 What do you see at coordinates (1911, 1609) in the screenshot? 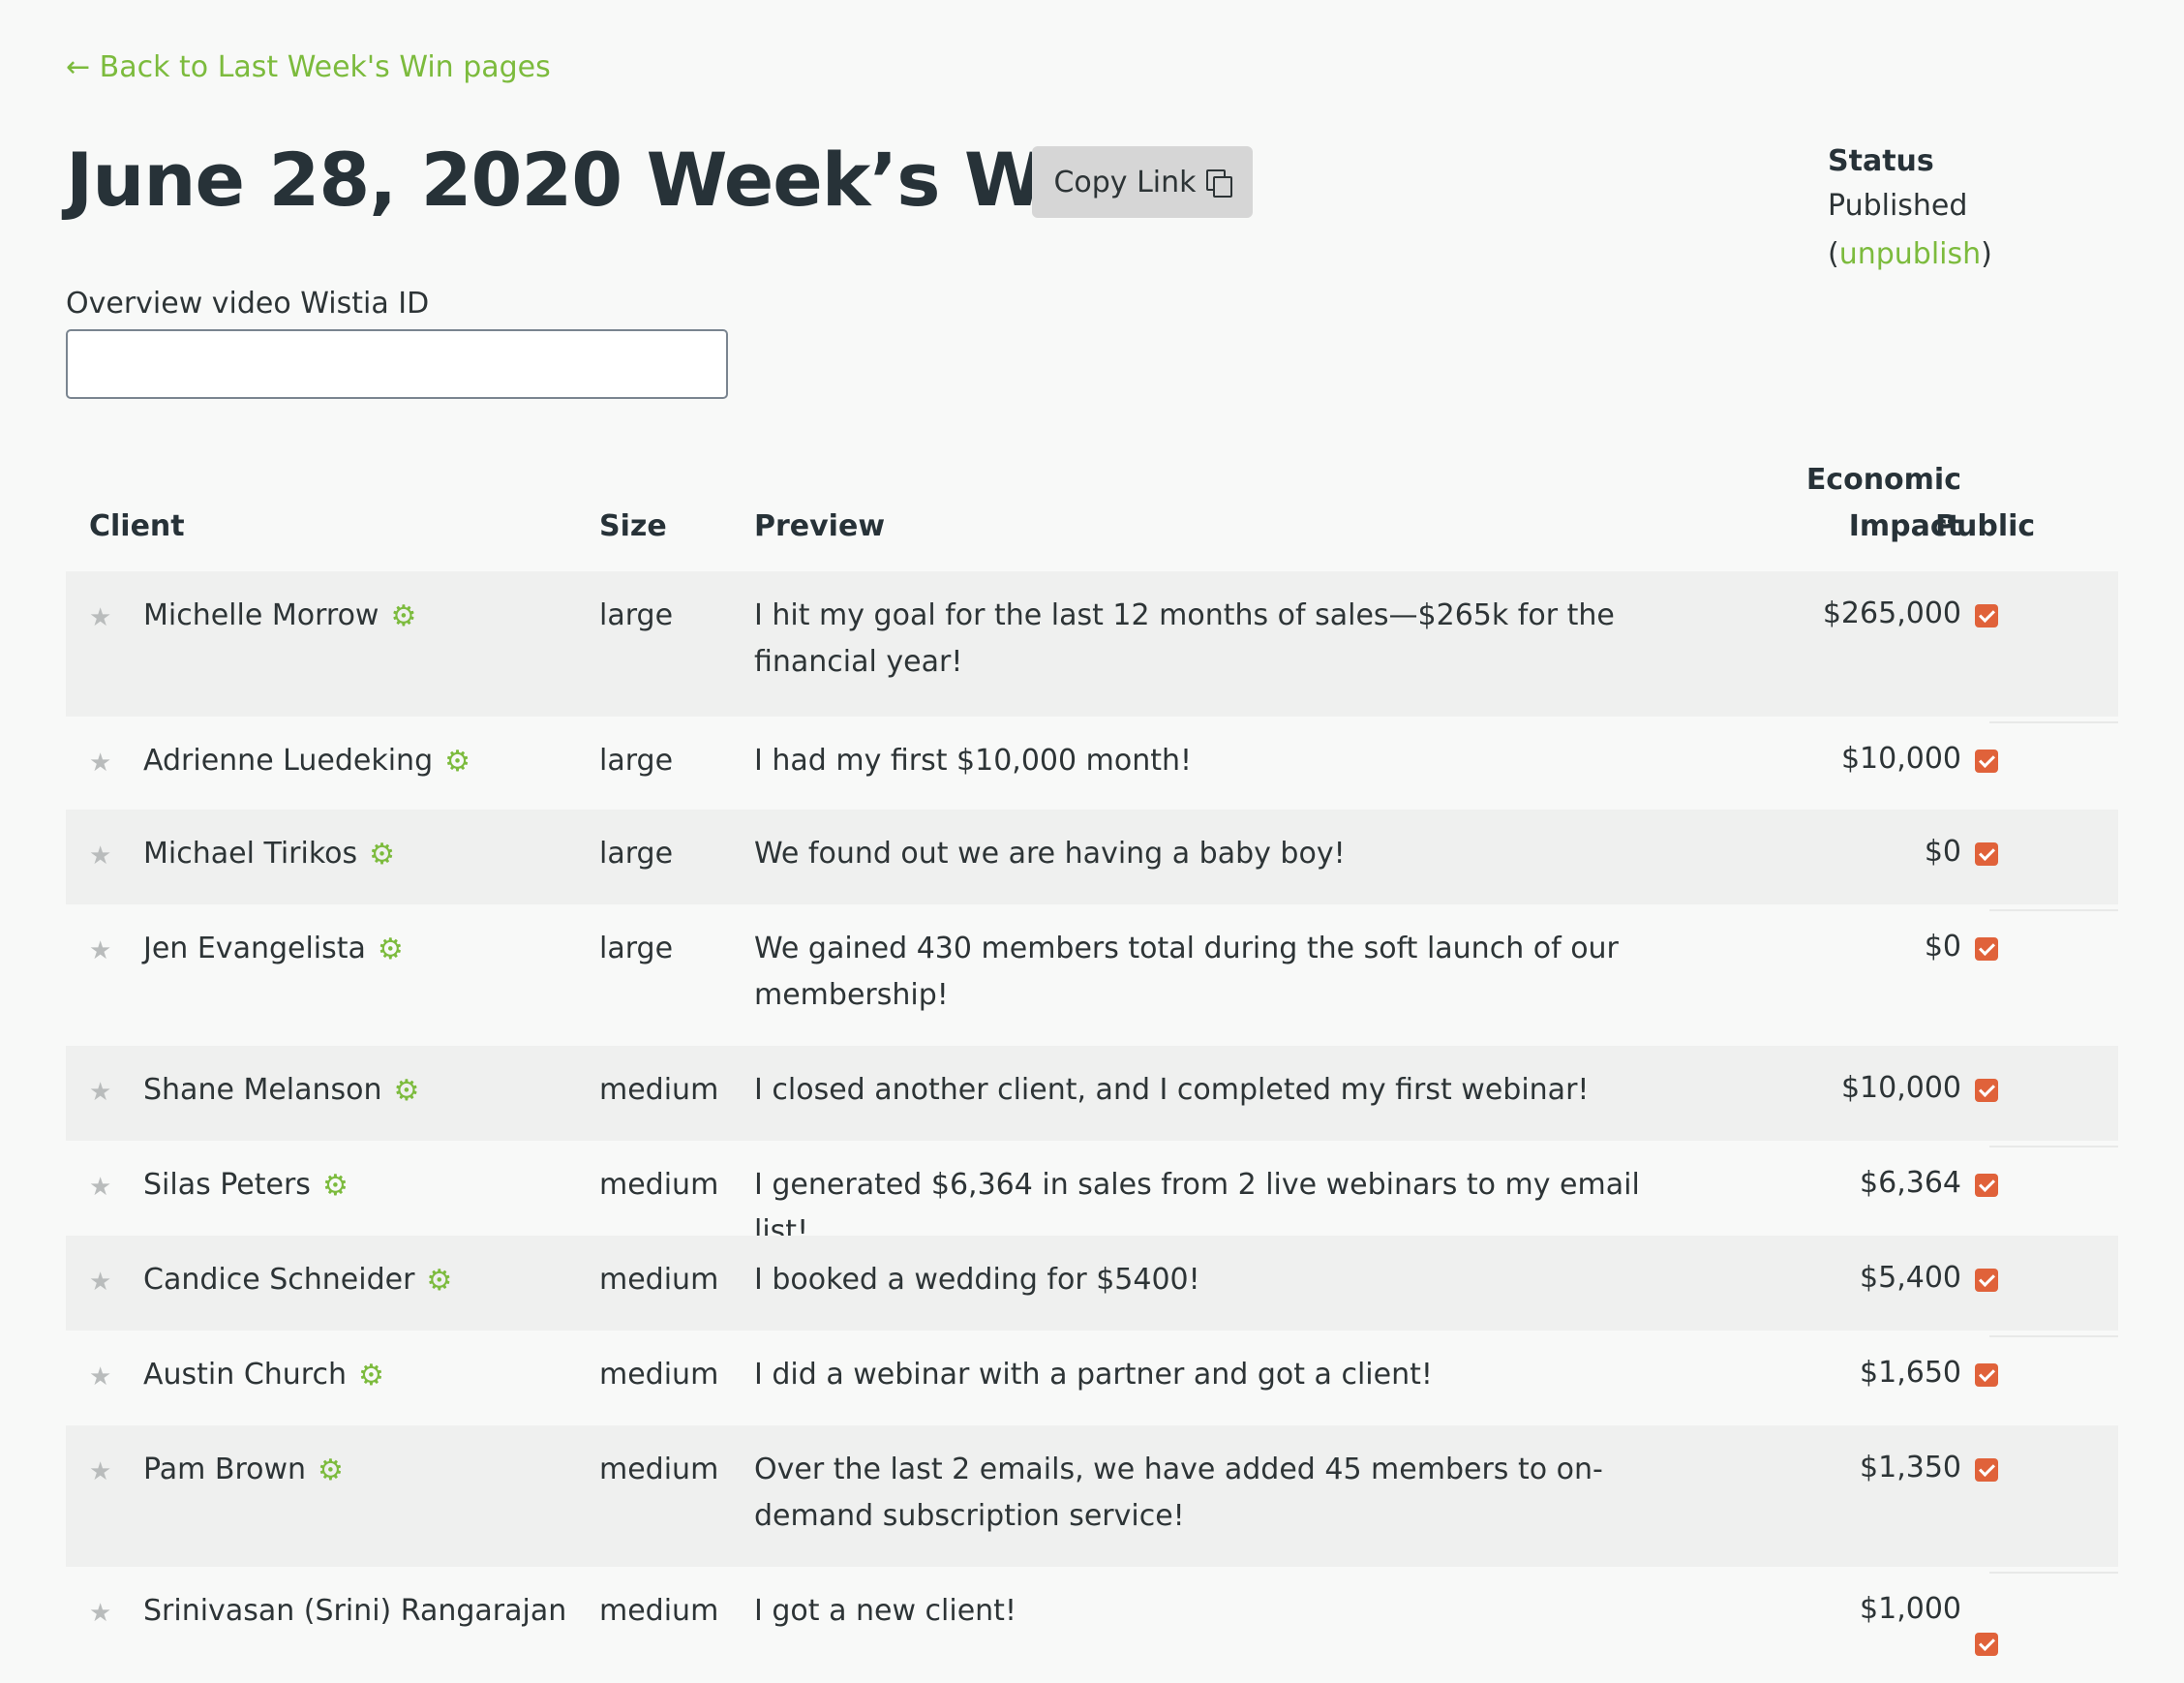
I see `impact-cell: $1,000` at bounding box center [1911, 1609].